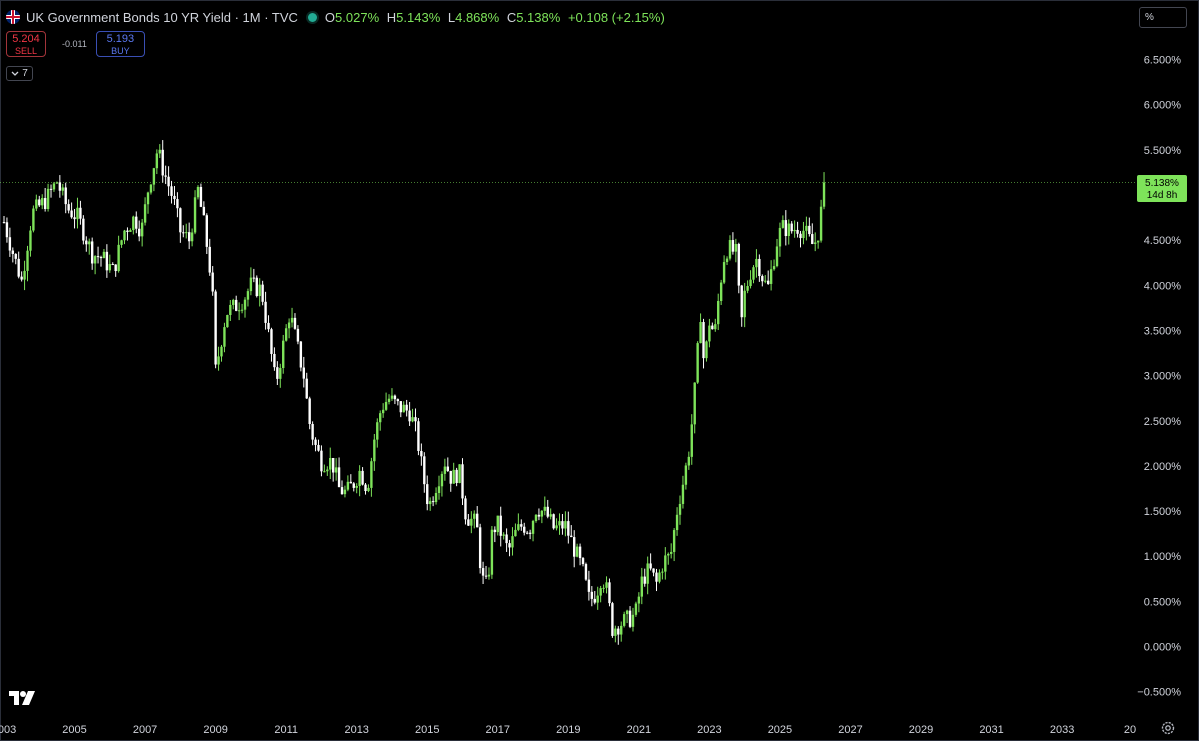 This screenshot has height=741, width=1199. Describe the element at coordinates (616, 17) in the screenshot. I see `change-value: +0.108 (+2.15%)` at that location.